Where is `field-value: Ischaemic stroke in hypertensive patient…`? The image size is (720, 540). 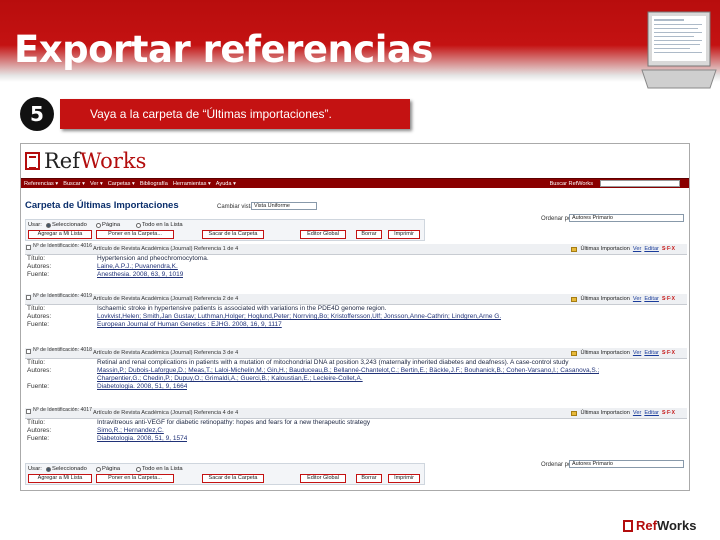 field-value: Ischaemic stroke in hypertensive patient… is located at coordinates (242, 308).